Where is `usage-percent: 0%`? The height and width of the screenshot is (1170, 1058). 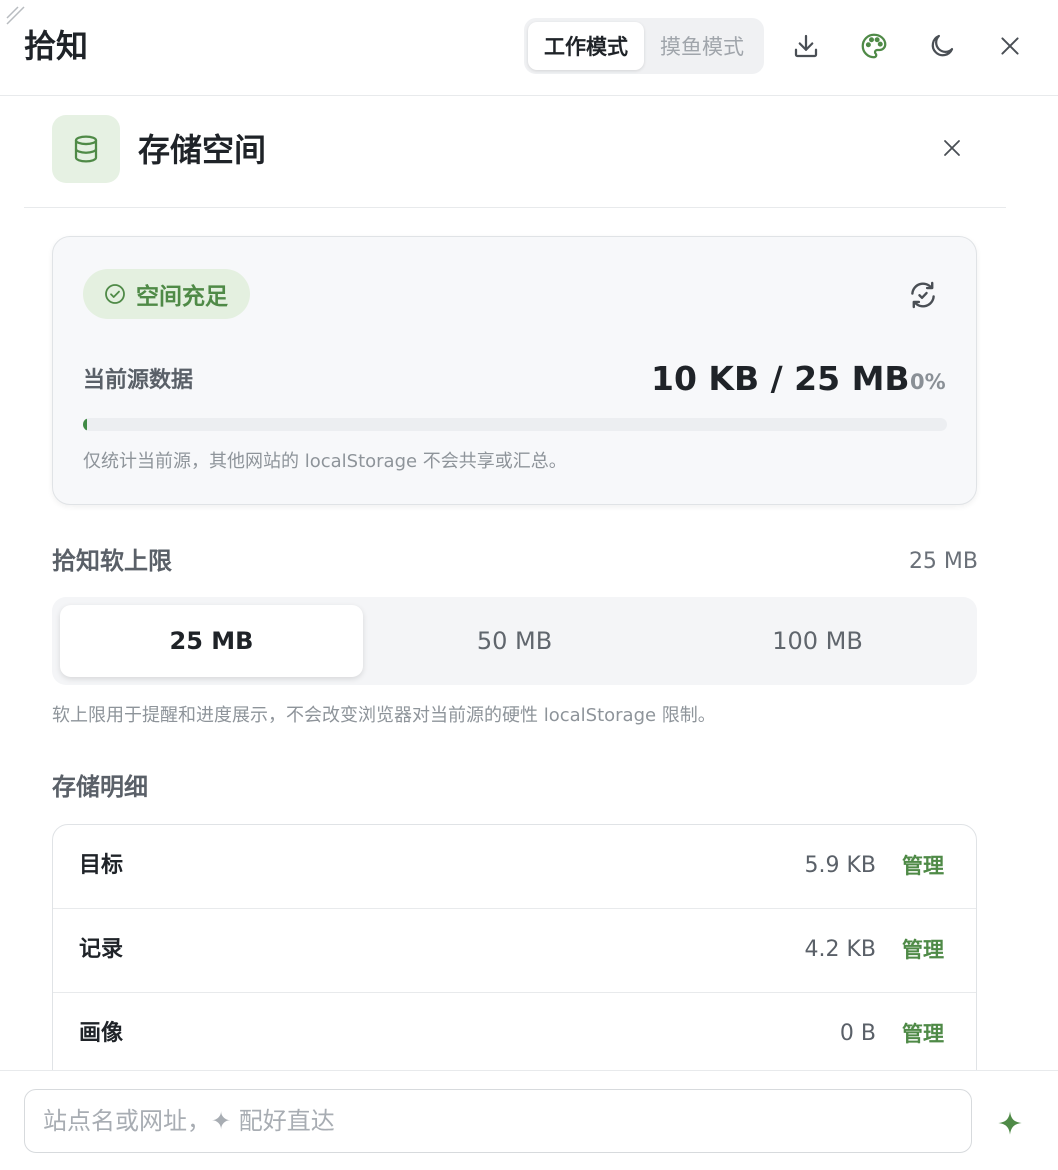 usage-percent: 0% is located at coordinates (928, 382).